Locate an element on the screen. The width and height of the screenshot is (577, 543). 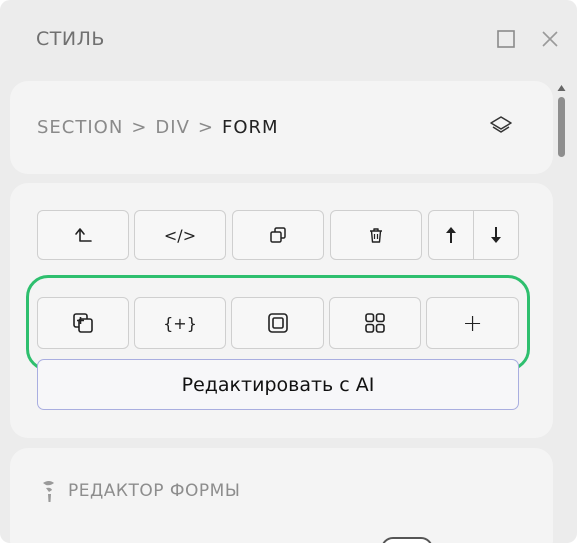
trash-icon is located at coordinates (376, 235).